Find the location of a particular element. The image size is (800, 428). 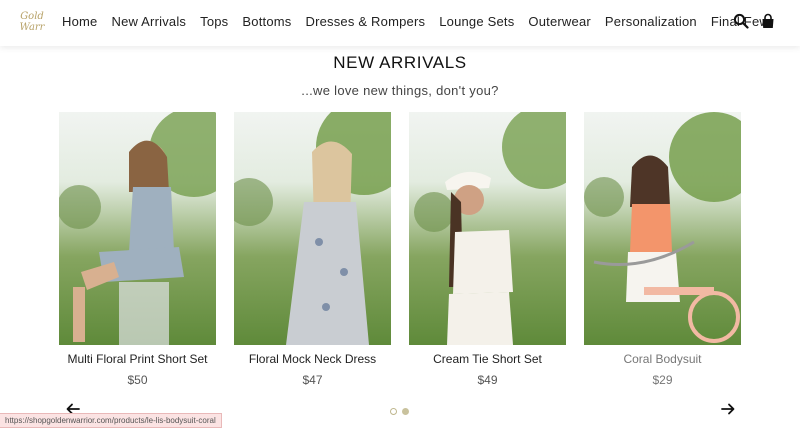

nav-link-tops: Tops is located at coordinates (214, 21).